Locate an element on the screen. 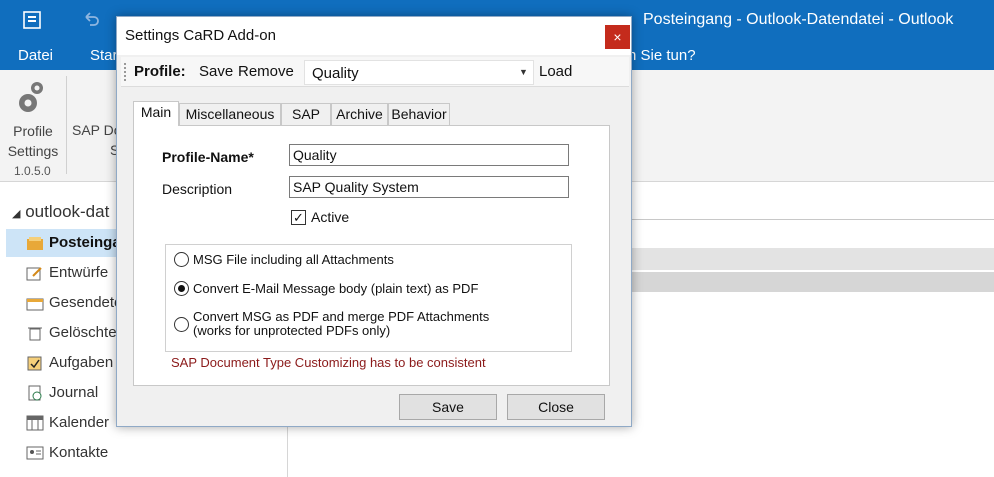 The width and height of the screenshot is (994, 477). radio-convert-merge is located at coordinates (181, 324).